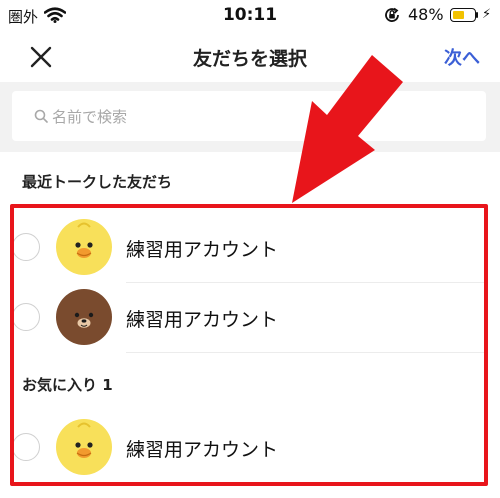 The width and height of the screenshot is (500, 498). Describe the element at coordinates (41, 117) in the screenshot. I see `search-icon` at that location.